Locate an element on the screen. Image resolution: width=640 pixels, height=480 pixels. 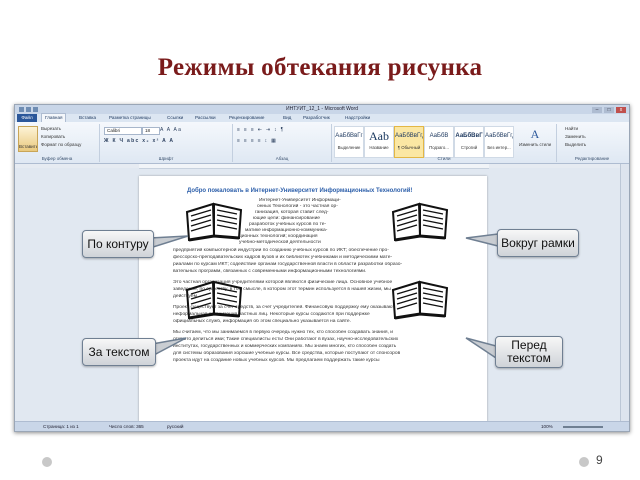
next-slide-button is located at coordinates (584, 462).